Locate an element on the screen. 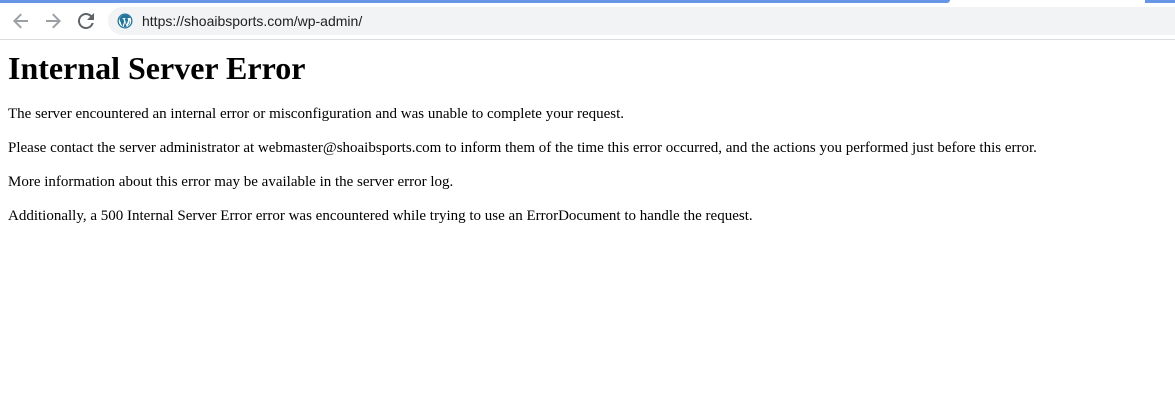  back-arrow-icon is located at coordinates (20, 21).